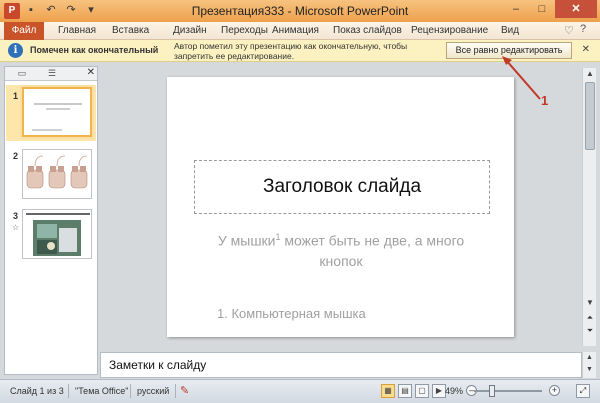 The height and width of the screenshot is (403, 600). I want to click on minimize-ribbon-icon: ♡, so click(569, 30).